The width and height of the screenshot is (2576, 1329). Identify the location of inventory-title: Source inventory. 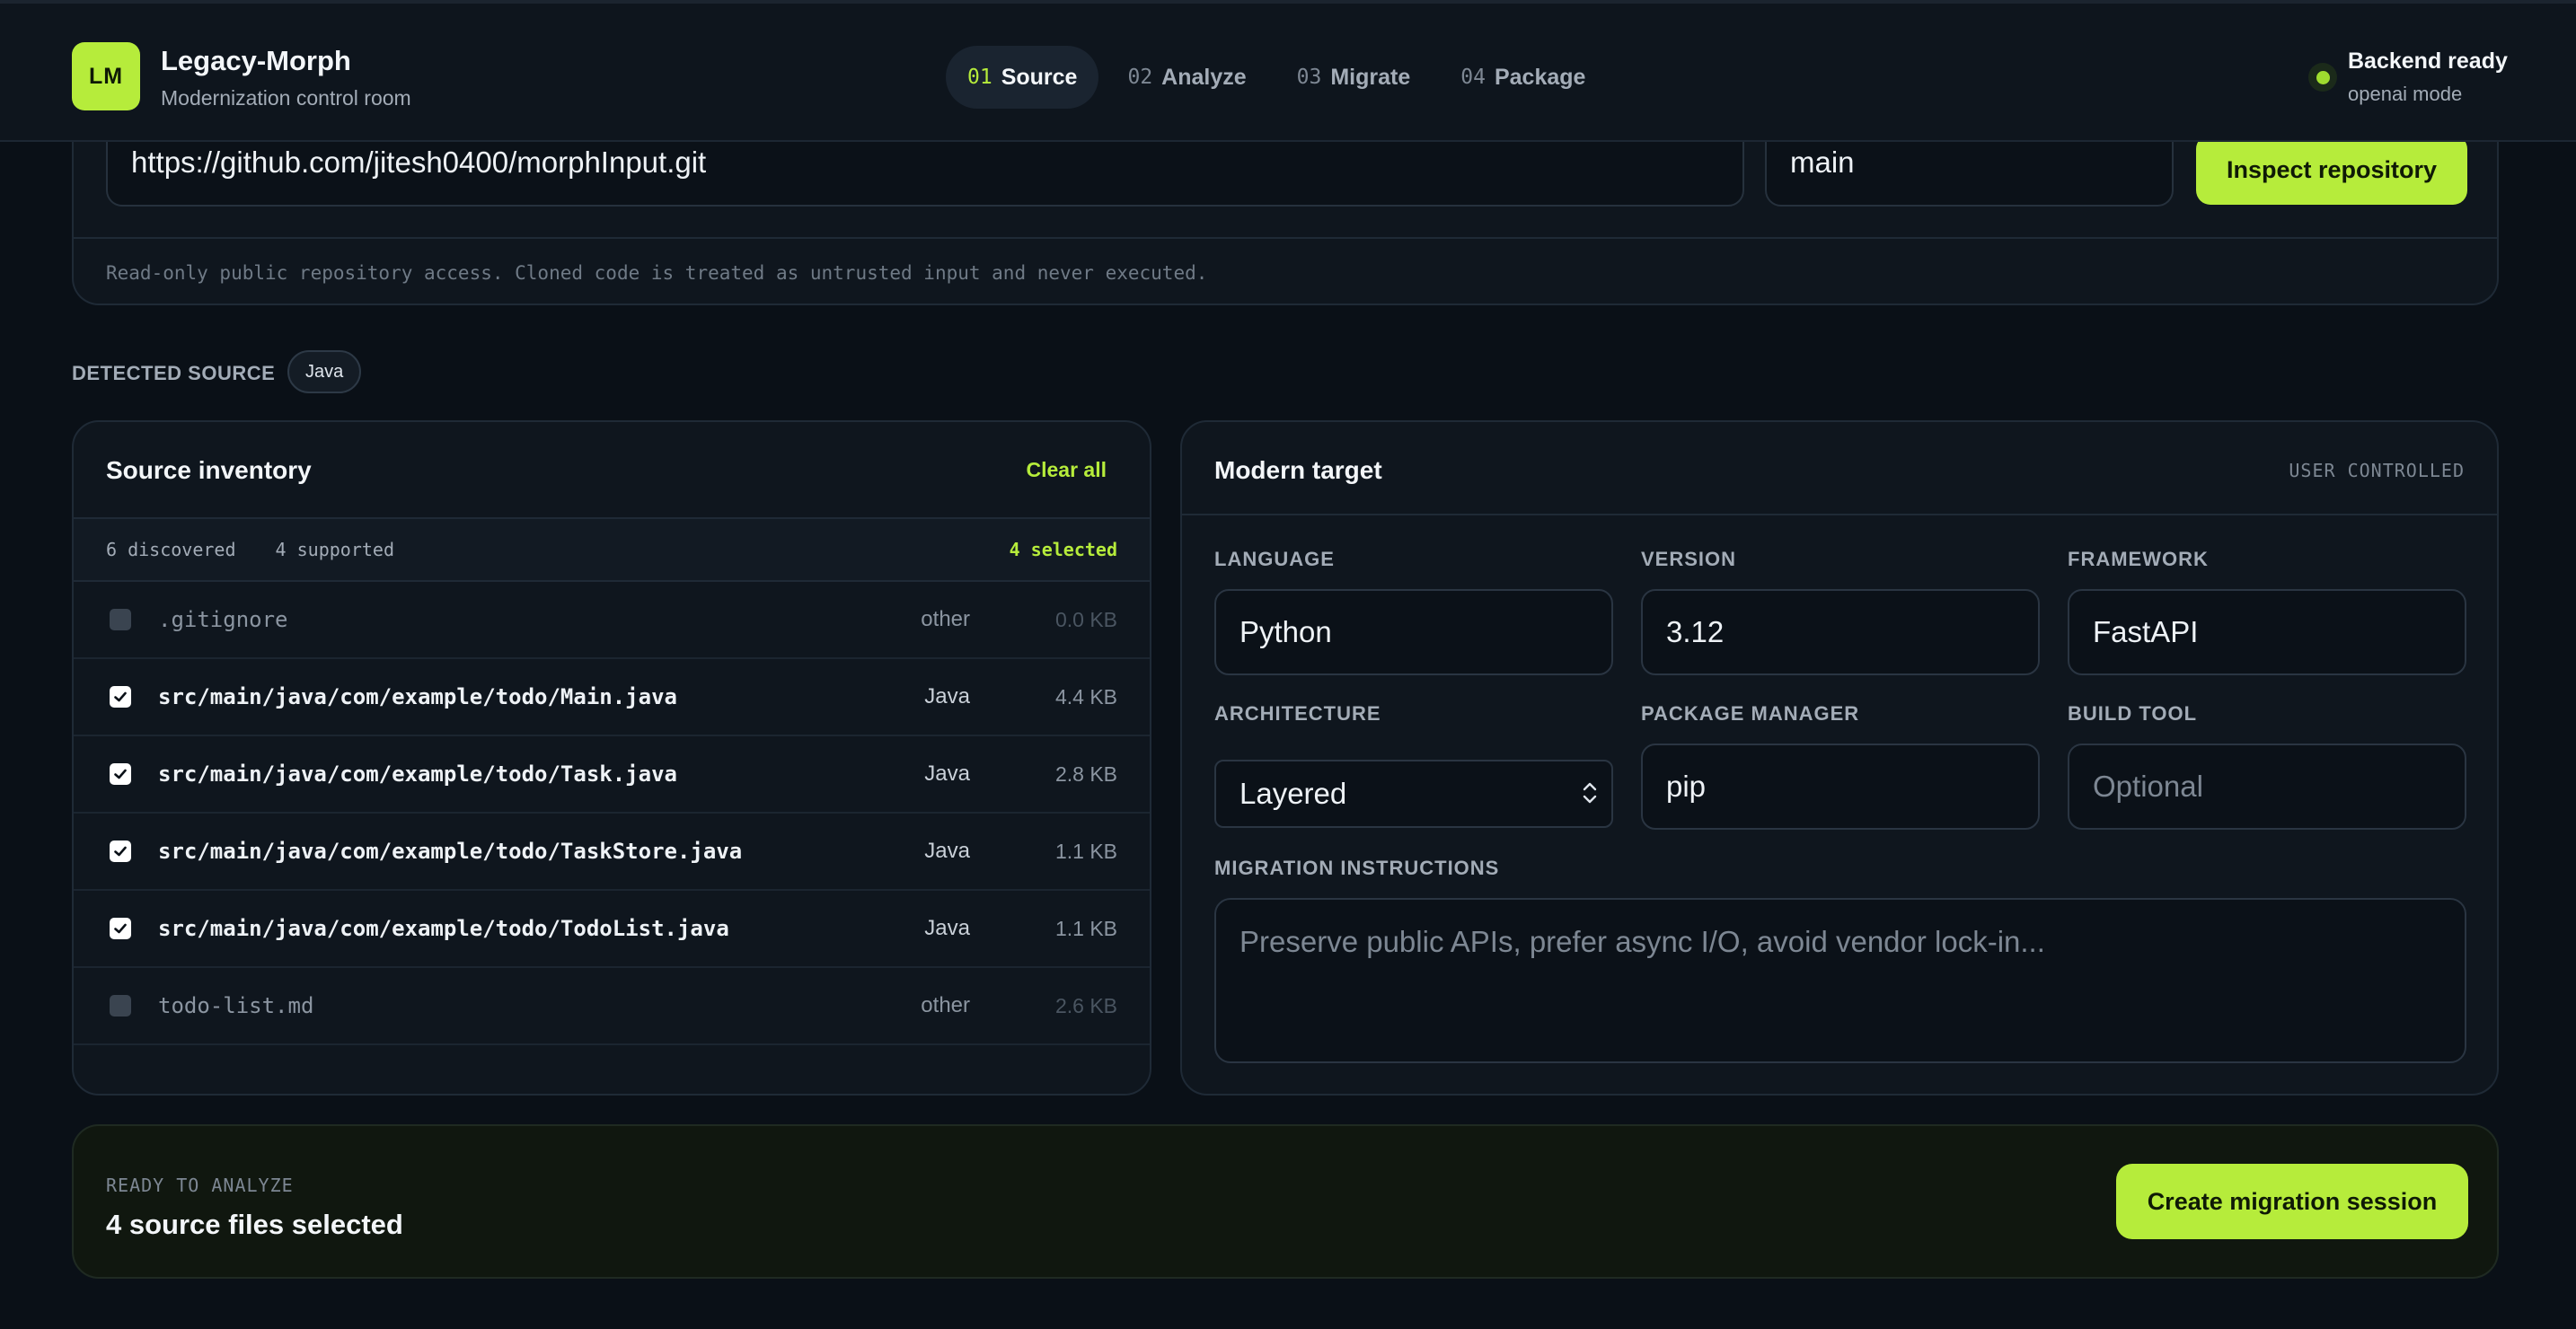
(209, 470).